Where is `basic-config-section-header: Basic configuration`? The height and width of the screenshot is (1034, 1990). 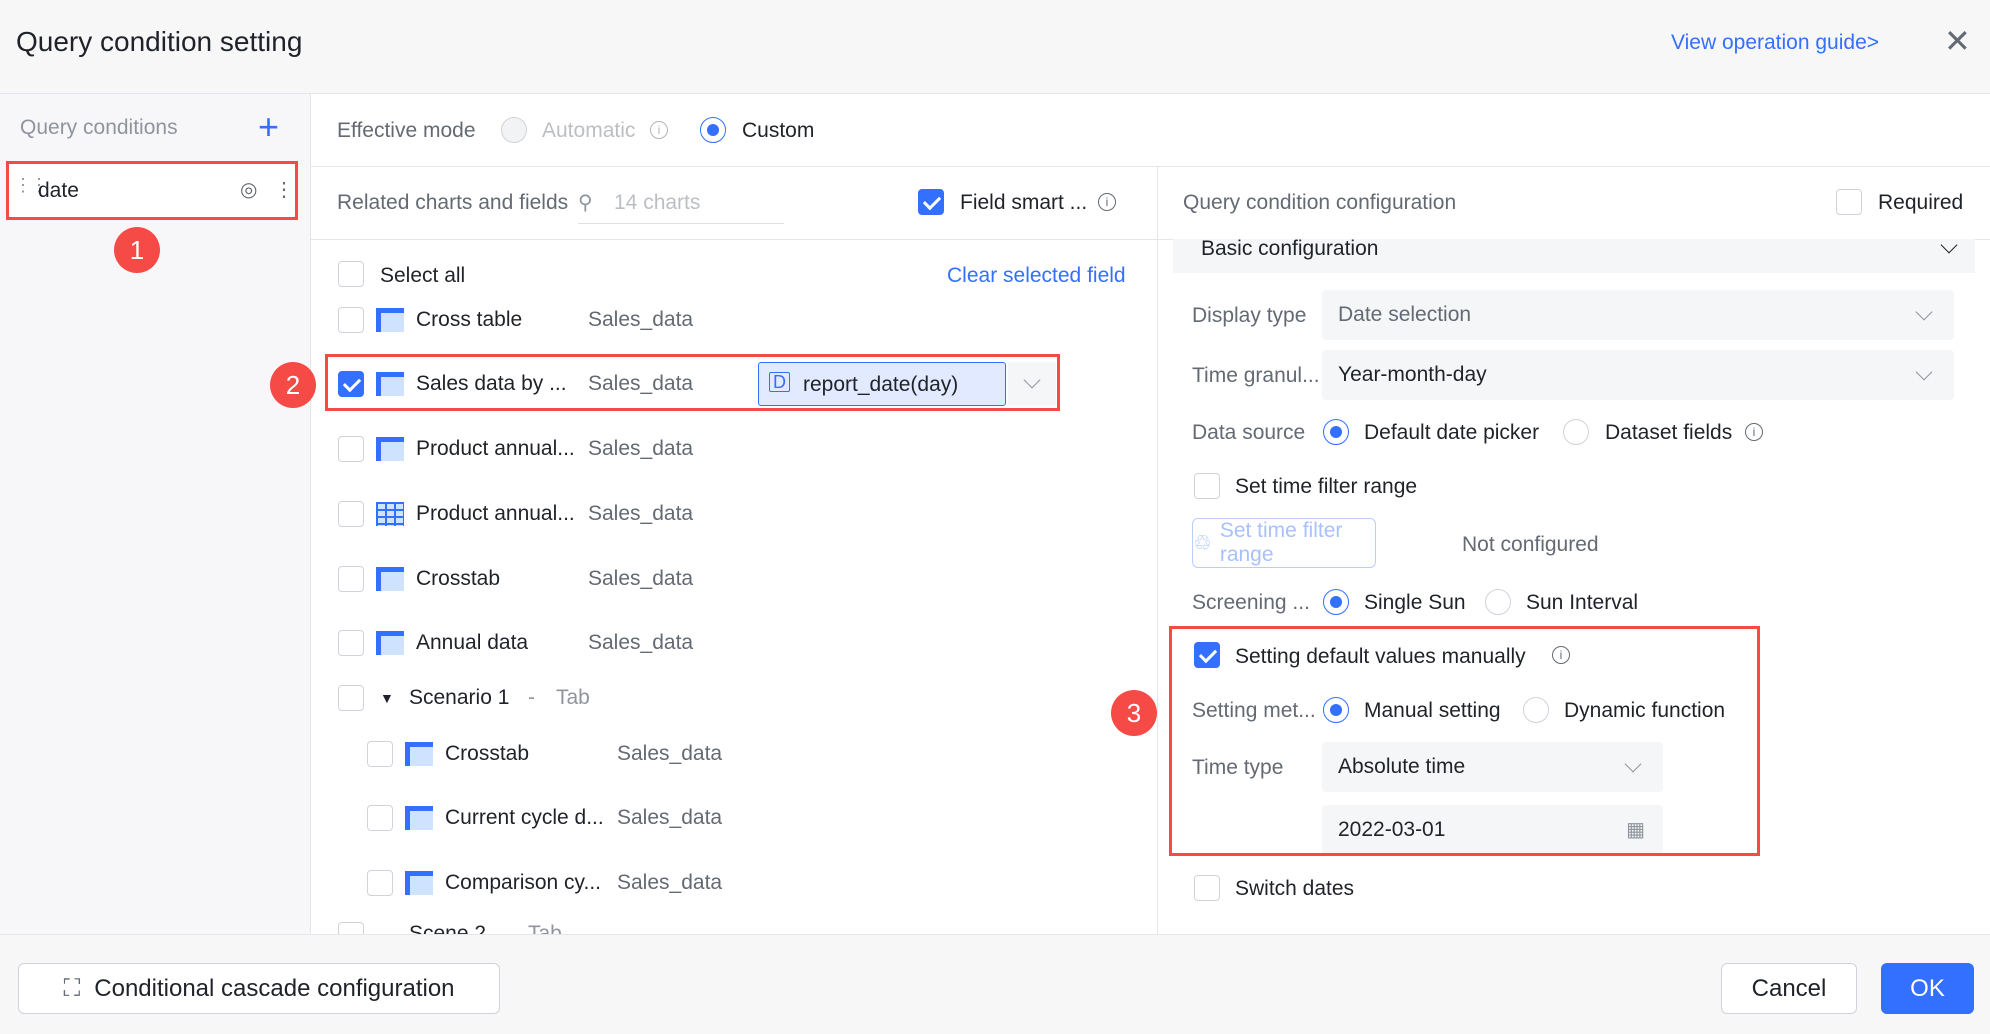
basic-config-section-header: Basic configuration is located at coordinates (1574, 254).